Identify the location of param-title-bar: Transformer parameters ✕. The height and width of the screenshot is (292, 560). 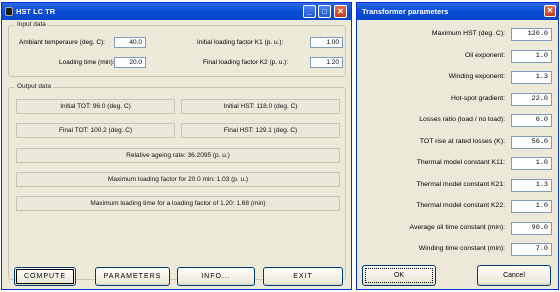
(457, 11).